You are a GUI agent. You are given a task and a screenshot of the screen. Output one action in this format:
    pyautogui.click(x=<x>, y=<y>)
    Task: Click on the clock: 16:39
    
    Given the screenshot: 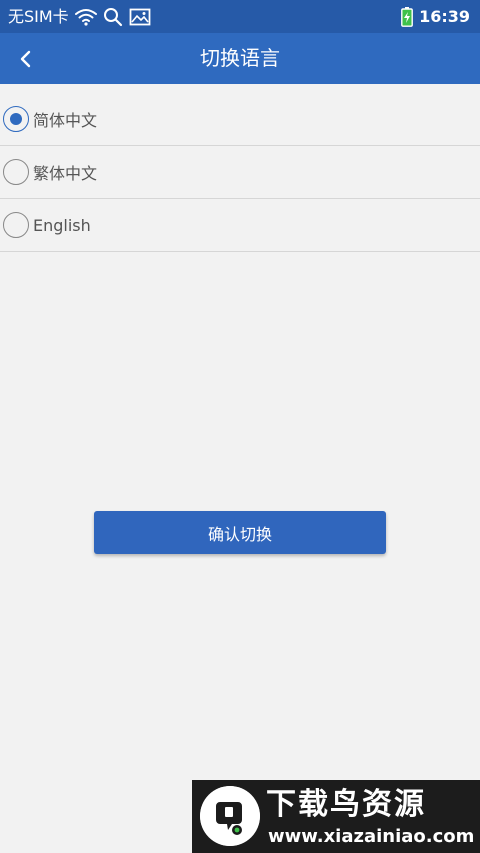 What is the action you would take?
    pyautogui.click(x=444, y=16)
    